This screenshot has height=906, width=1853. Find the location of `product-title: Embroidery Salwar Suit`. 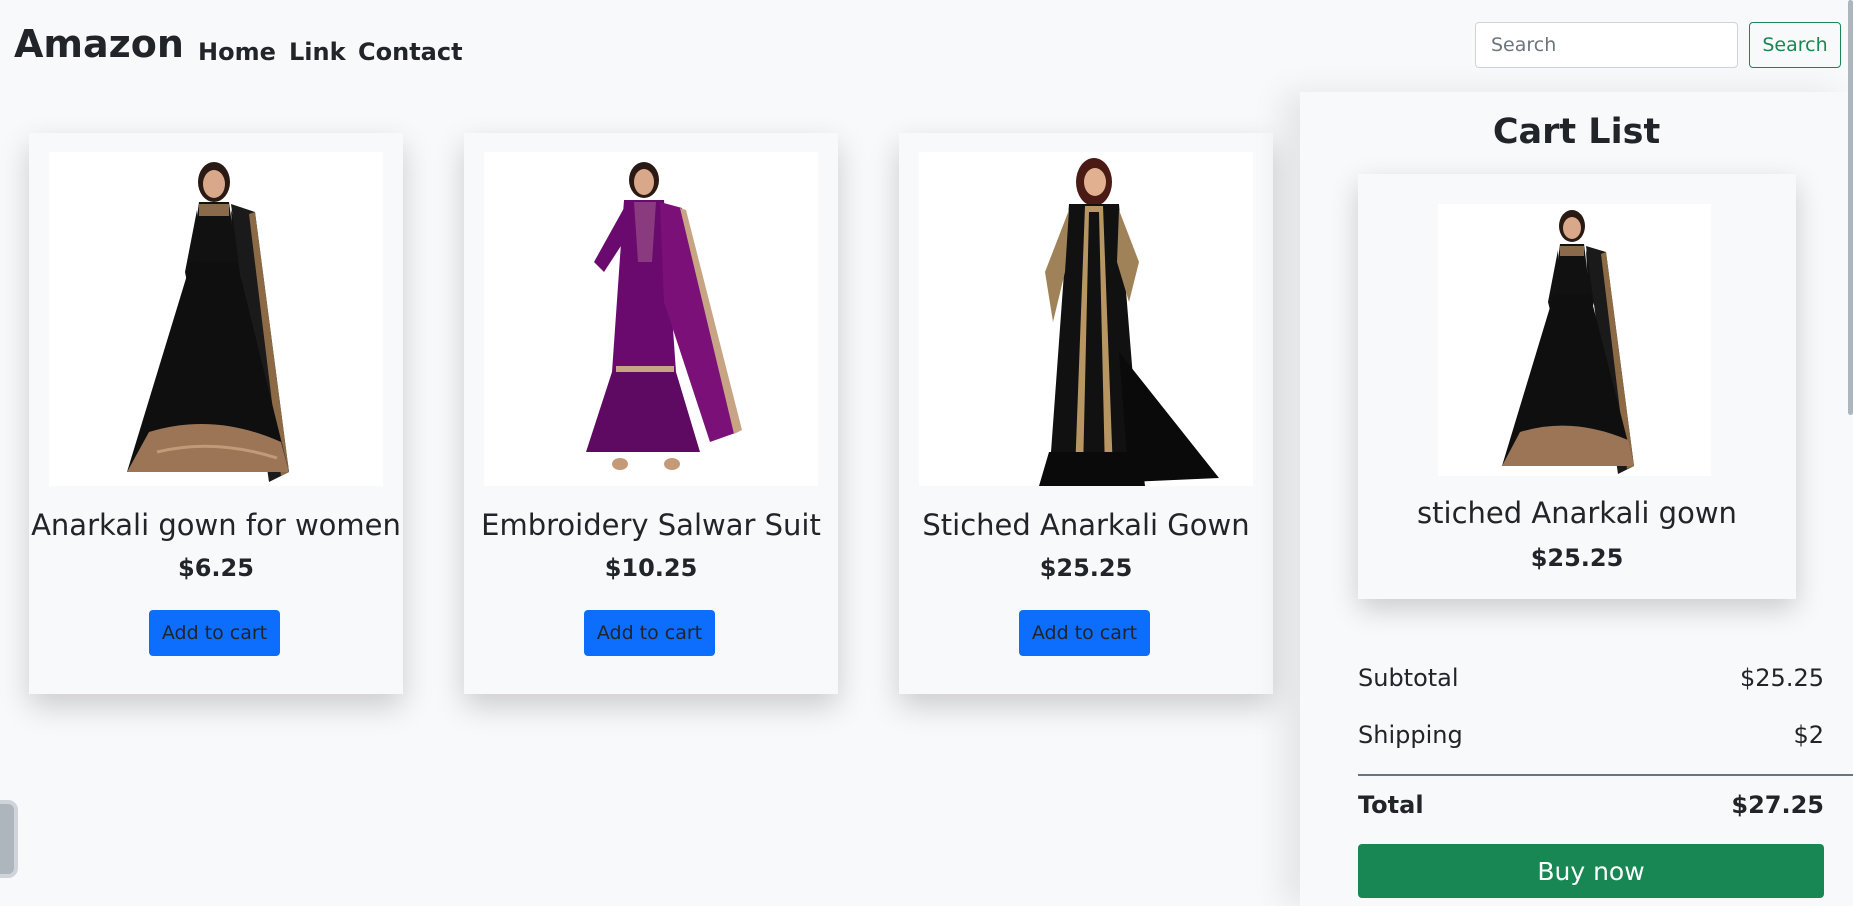

product-title: Embroidery Salwar Suit is located at coordinates (651, 525).